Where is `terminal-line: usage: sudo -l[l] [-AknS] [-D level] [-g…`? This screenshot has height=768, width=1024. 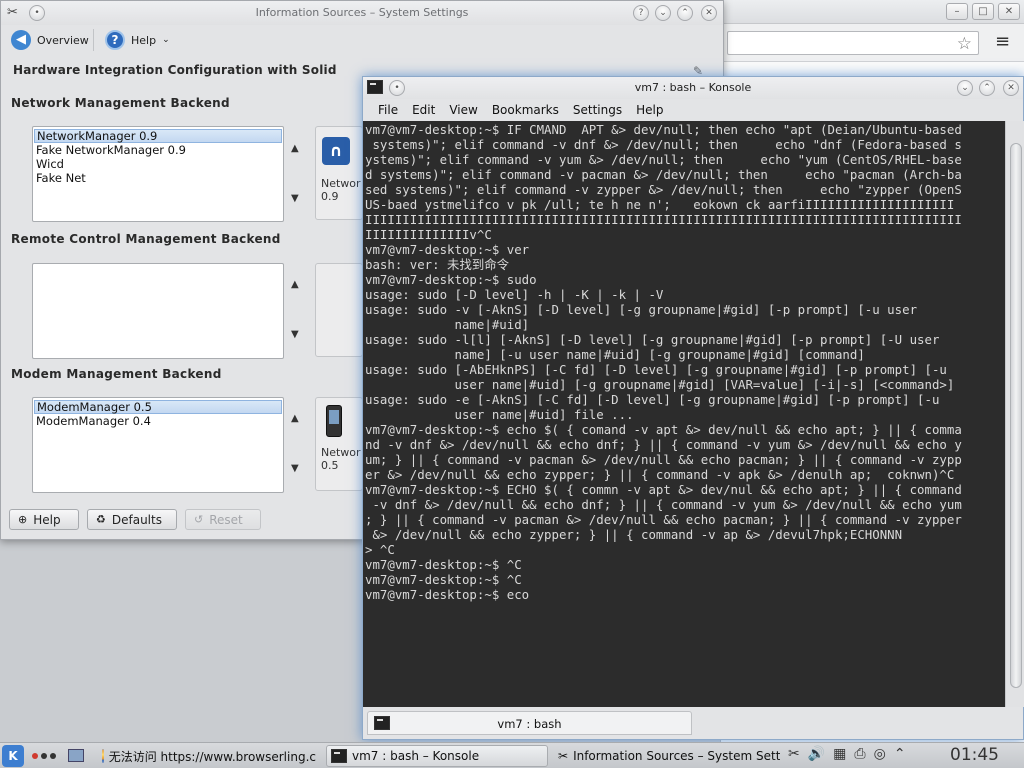 terminal-line: usage: sudo -l[l] [-AknS] [-D level] [-g… is located at coordinates (652, 339).